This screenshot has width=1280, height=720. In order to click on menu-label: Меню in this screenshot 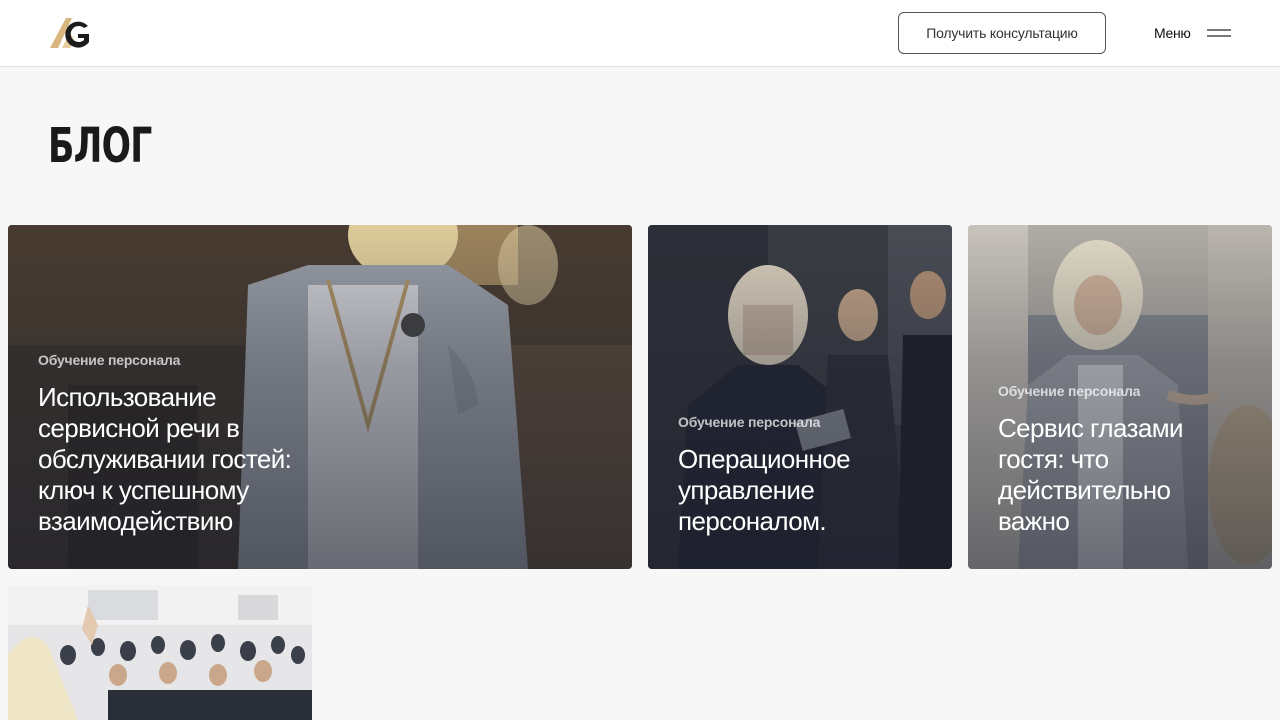, I will do `click(1172, 33)`.